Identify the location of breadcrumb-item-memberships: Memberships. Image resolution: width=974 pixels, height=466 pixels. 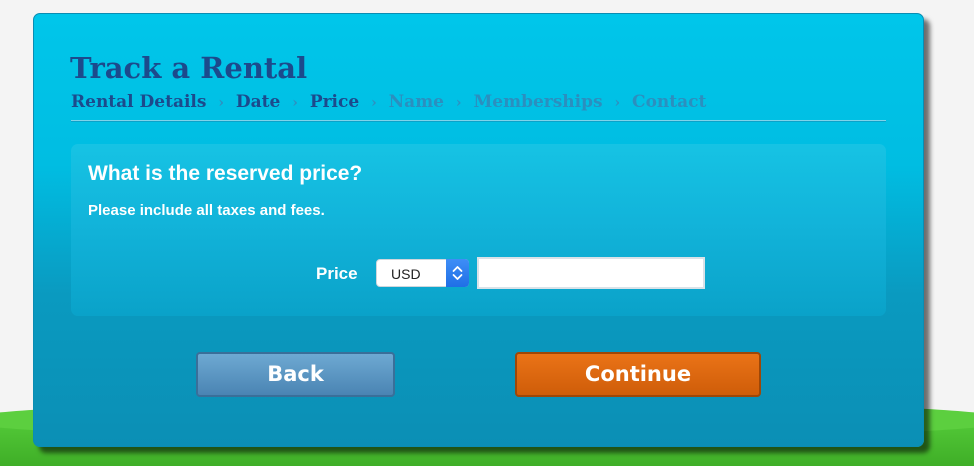
(538, 102).